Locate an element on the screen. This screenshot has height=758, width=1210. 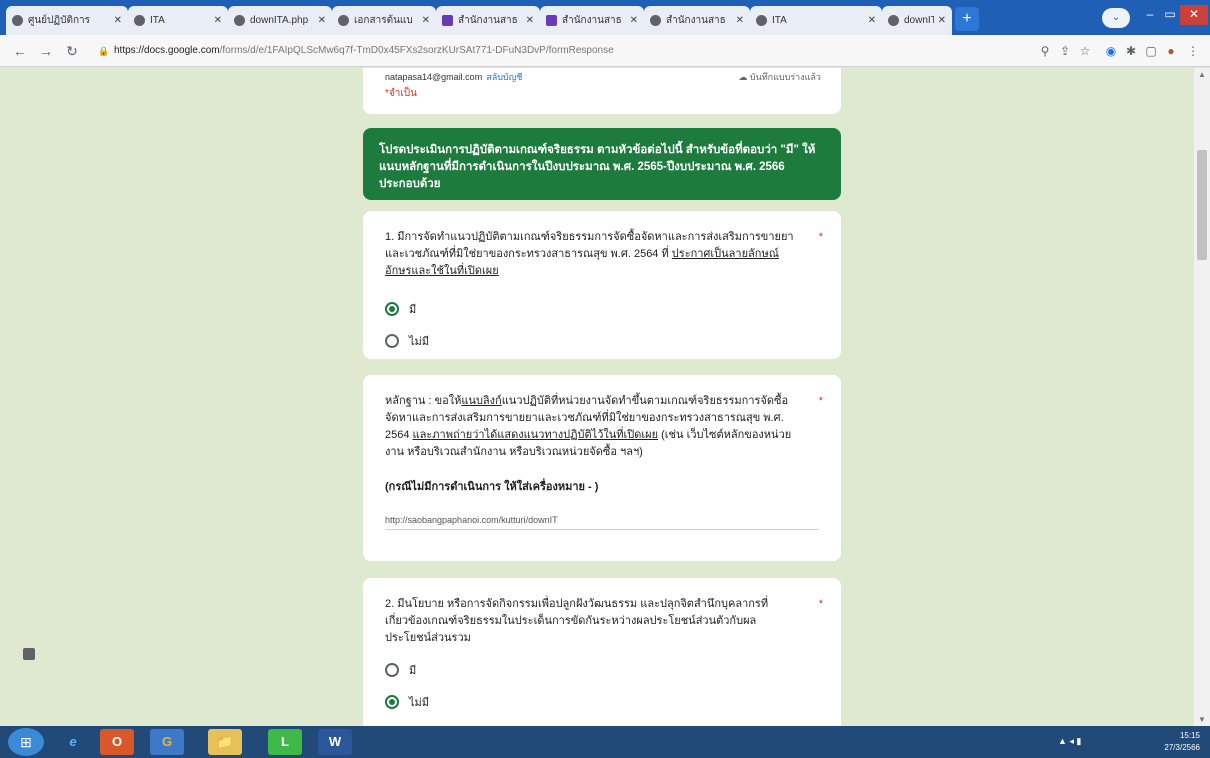
save-status: ☁ บันทึกแบบร่างแล้ว is located at coordinates (779, 77).